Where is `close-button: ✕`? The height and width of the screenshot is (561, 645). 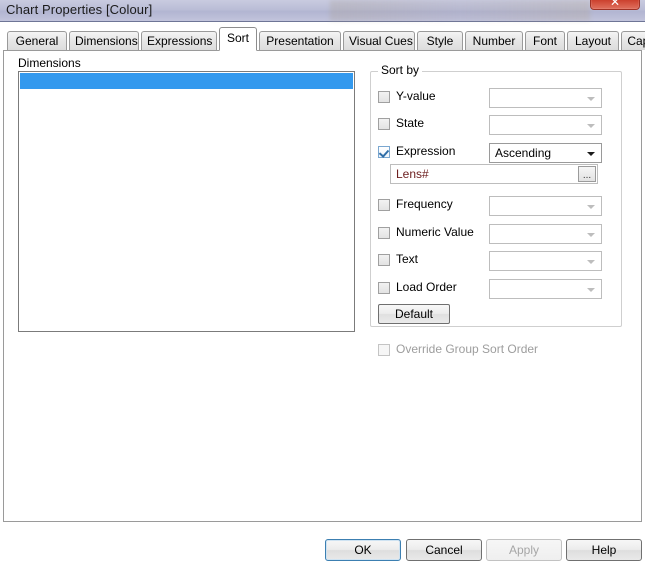
close-button: ✕ is located at coordinates (615, 5).